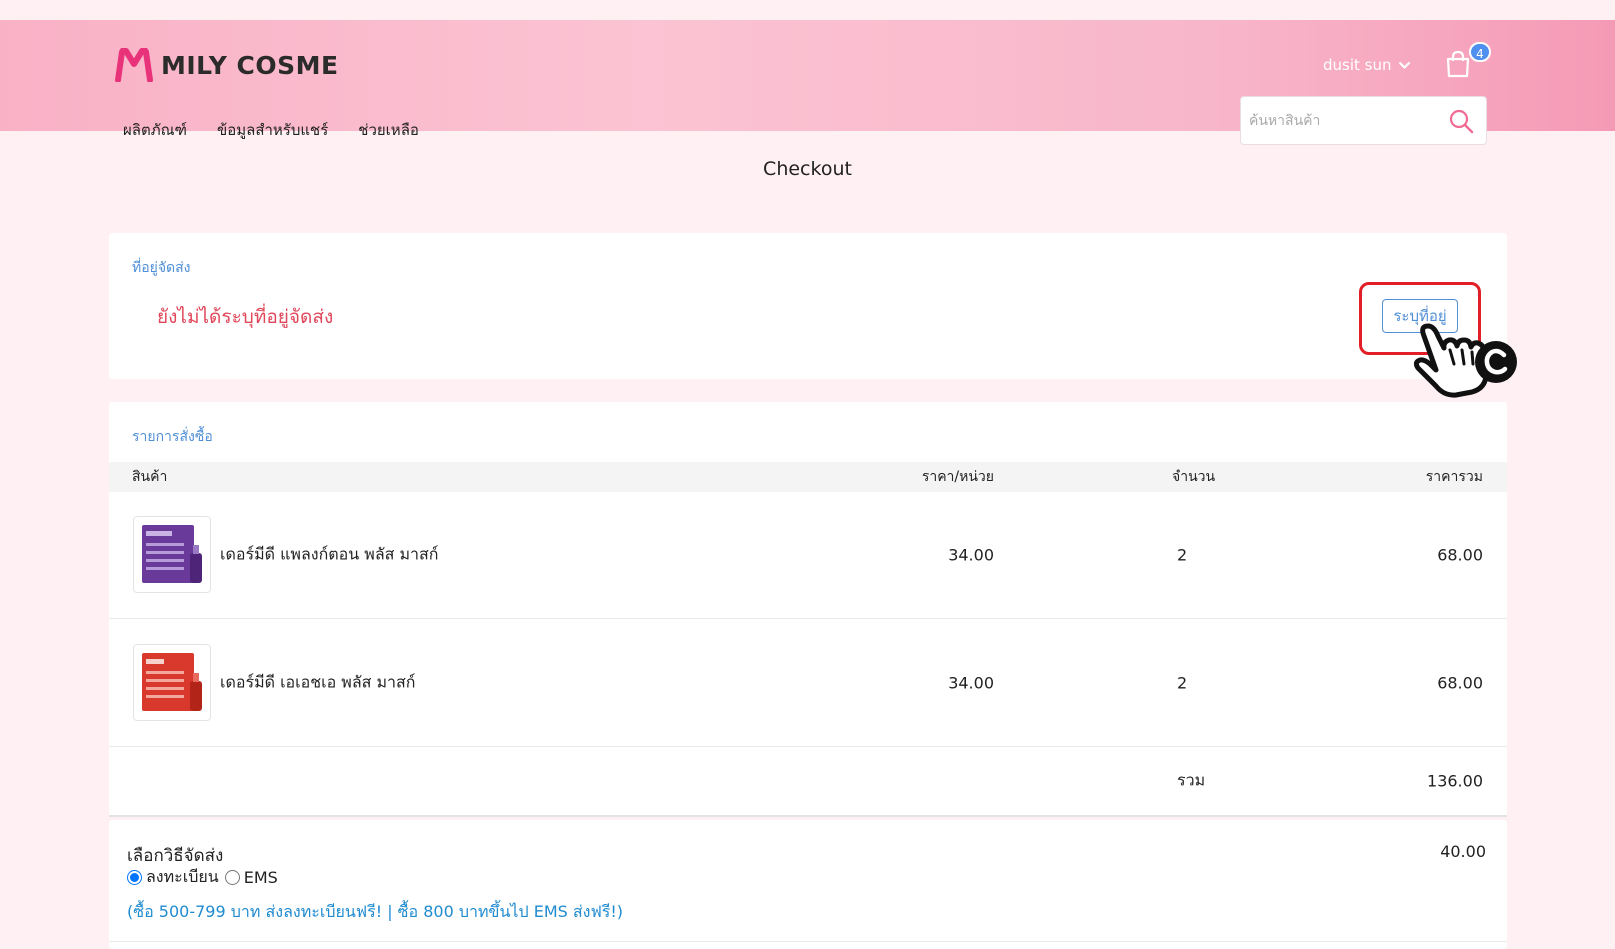 This screenshot has height=949, width=1615. What do you see at coordinates (172, 437) in the screenshot?
I see `order-section-label: รายการสั่งซื้อ` at bounding box center [172, 437].